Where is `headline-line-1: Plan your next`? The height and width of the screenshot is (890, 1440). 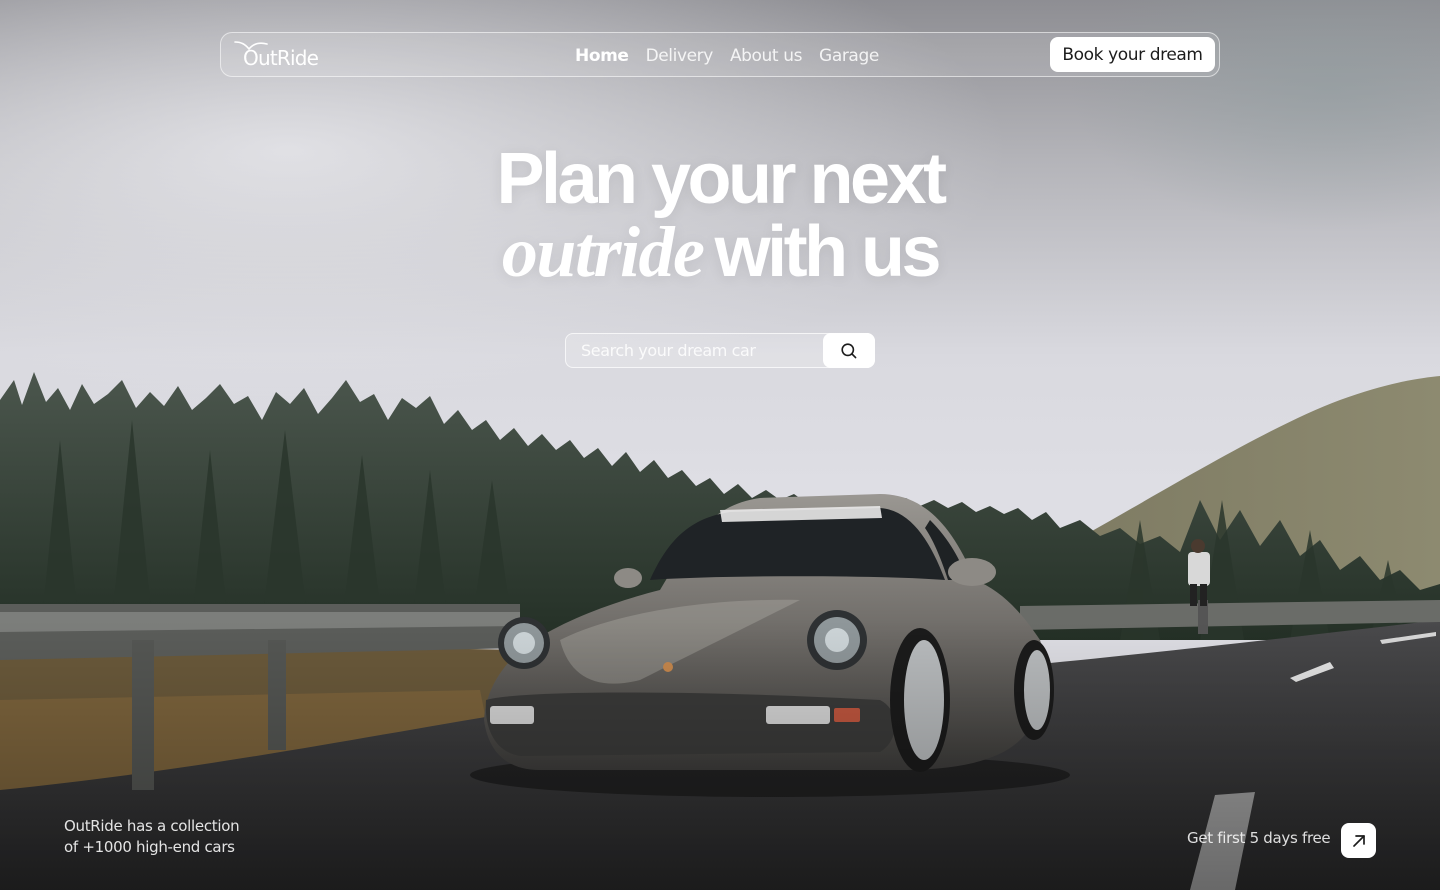 headline-line-1: Plan your next is located at coordinates (721, 179).